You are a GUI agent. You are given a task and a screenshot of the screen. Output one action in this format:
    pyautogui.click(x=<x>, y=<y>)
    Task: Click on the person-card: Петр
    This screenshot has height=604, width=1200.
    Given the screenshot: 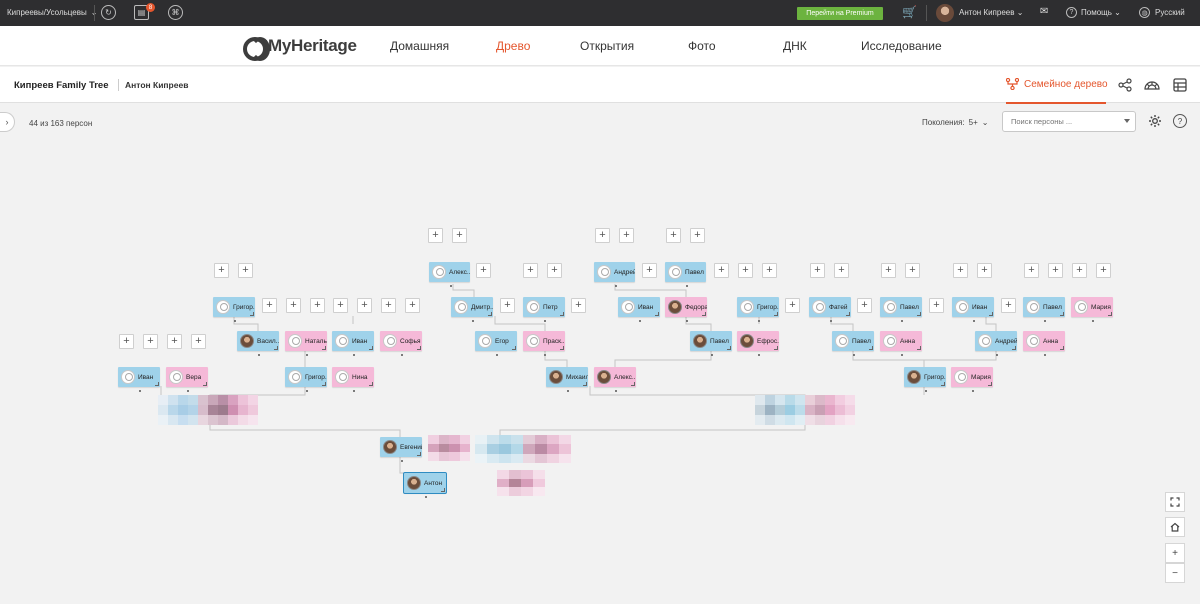 What is the action you would take?
    pyautogui.click(x=544, y=309)
    